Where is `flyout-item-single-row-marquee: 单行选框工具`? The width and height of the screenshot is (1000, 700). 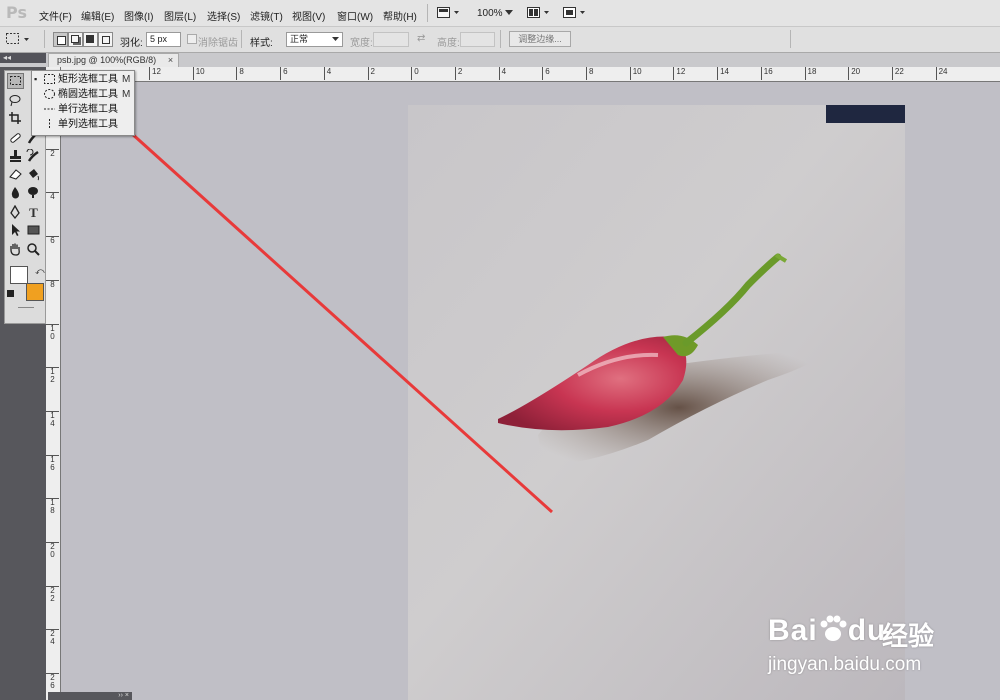
flyout-item-single-row-marquee: 单行选框工具 is located at coordinates (83, 109).